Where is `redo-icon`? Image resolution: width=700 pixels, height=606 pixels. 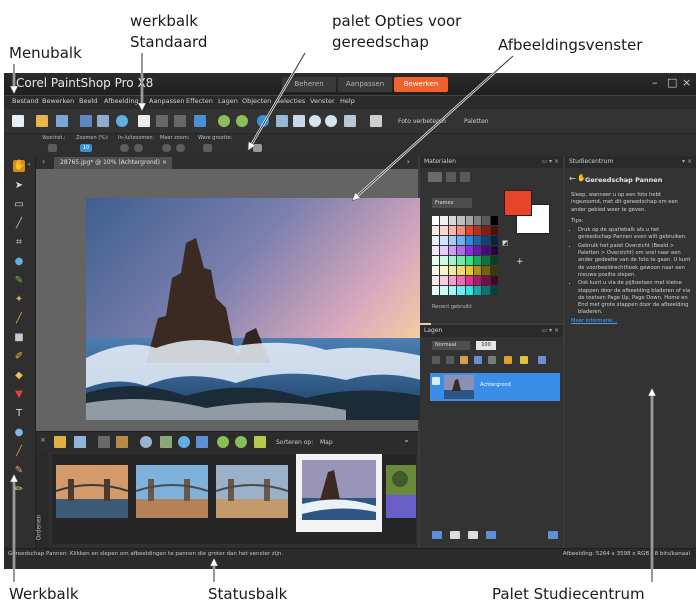 redo-icon is located at coordinates (242, 121).